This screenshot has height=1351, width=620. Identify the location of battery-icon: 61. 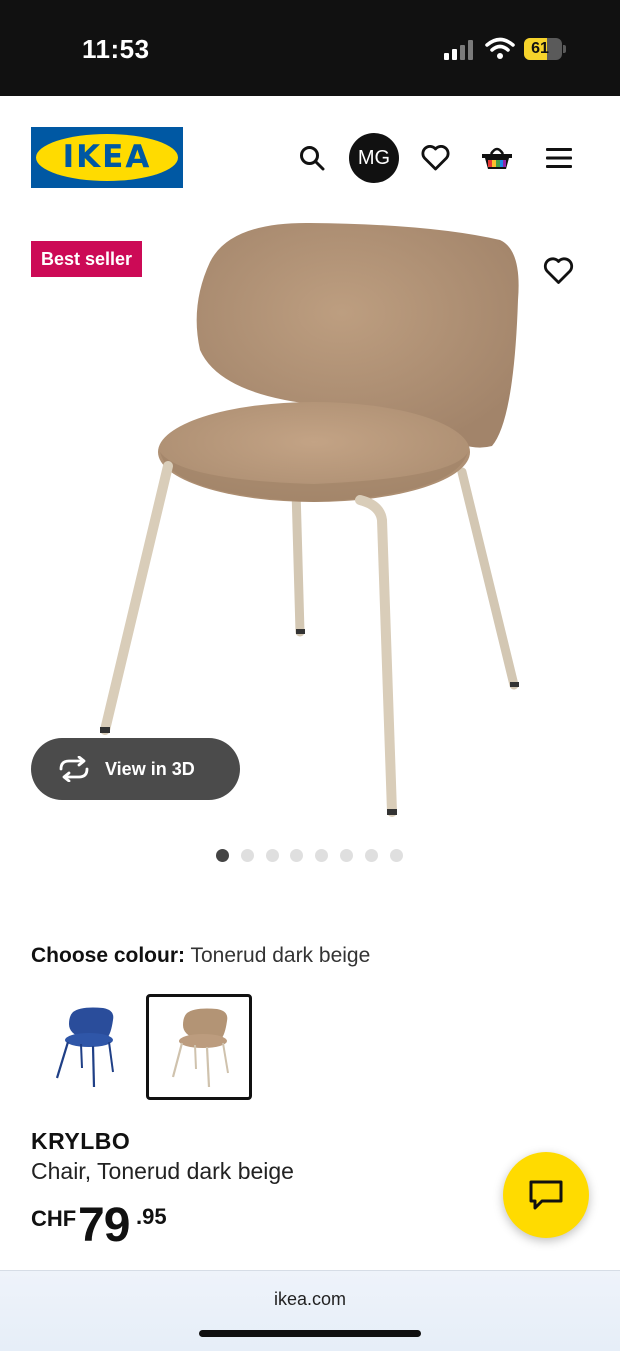
(543, 49).